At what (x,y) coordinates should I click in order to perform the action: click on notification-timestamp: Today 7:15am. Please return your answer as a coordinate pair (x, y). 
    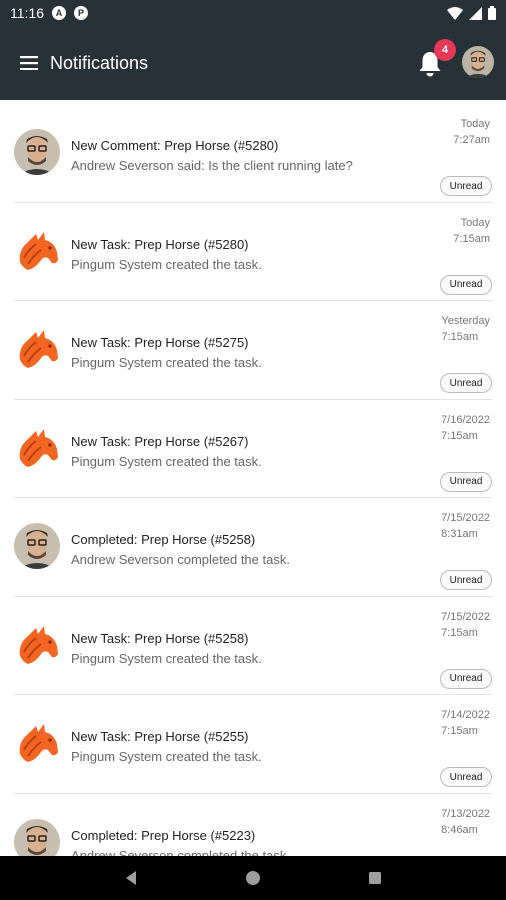
    Looking at the image, I should click on (471, 231).